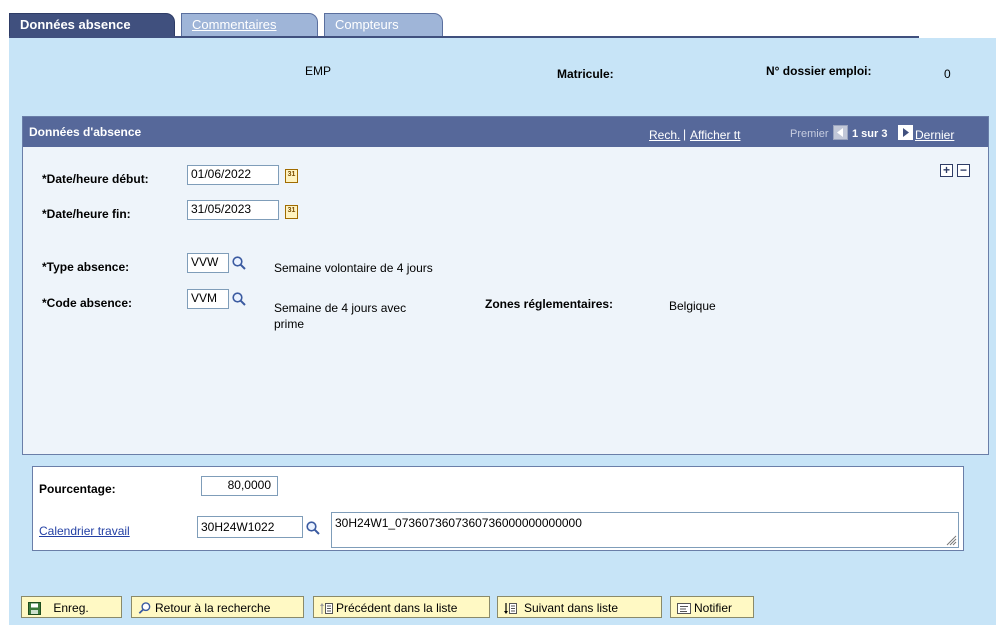 Image resolution: width=1006 pixels, height=625 pixels. What do you see at coordinates (208, 263) in the screenshot?
I see `absence-type-input: VVW` at bounding box center [208, 263].